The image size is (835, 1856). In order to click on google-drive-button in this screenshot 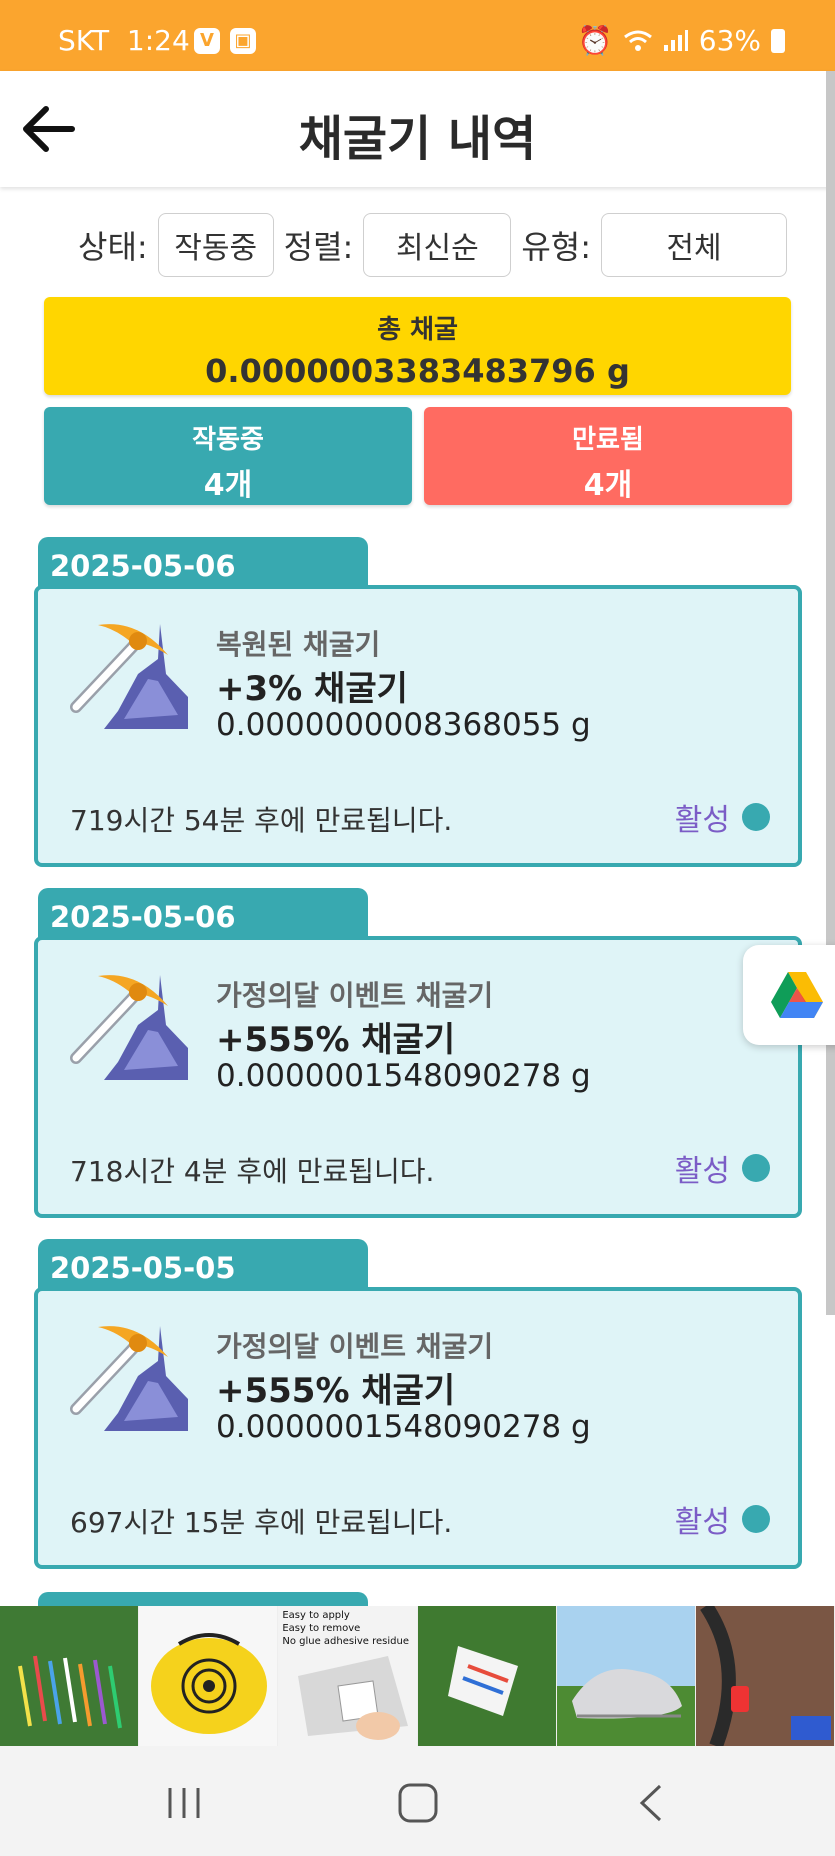, I will do `click(789, 995)`.